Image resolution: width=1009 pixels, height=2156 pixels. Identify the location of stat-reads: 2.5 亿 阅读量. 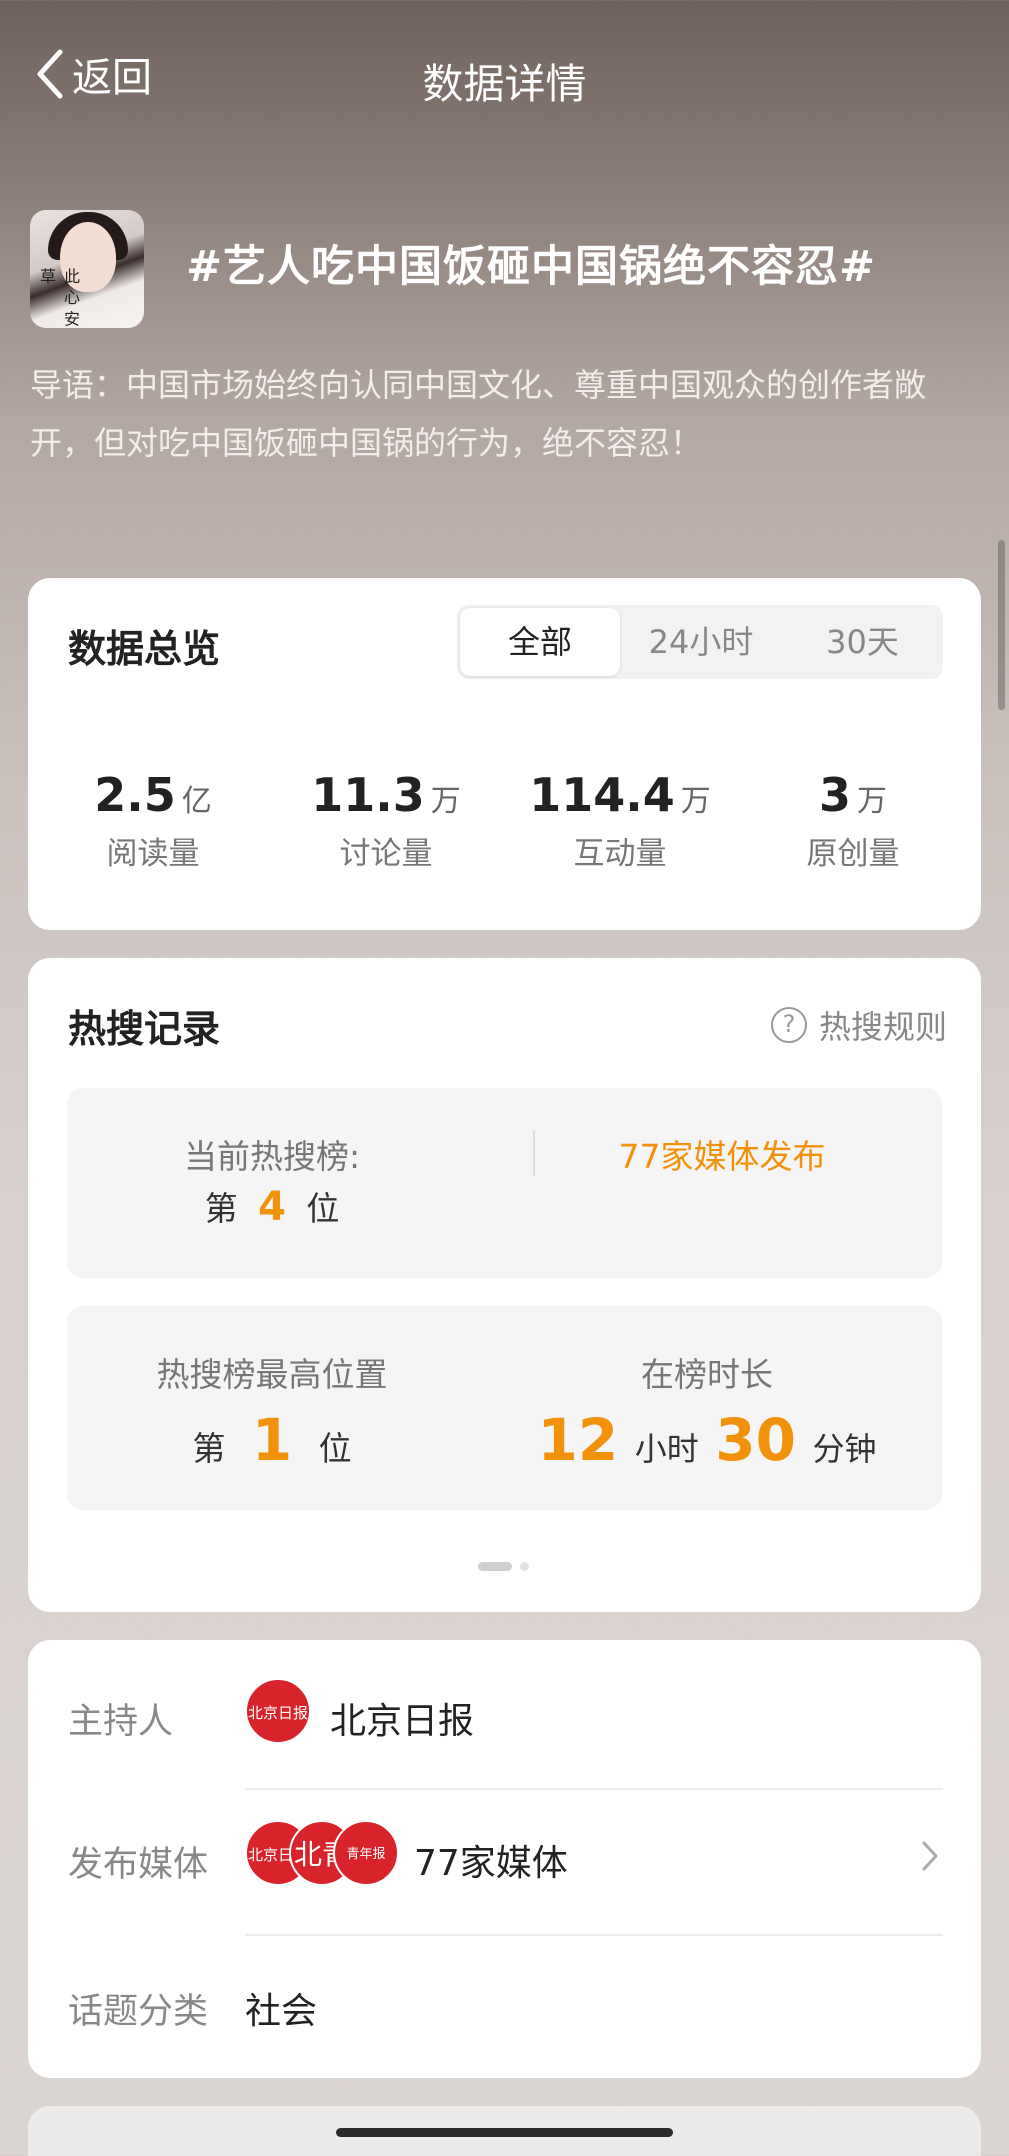
(153, 820).